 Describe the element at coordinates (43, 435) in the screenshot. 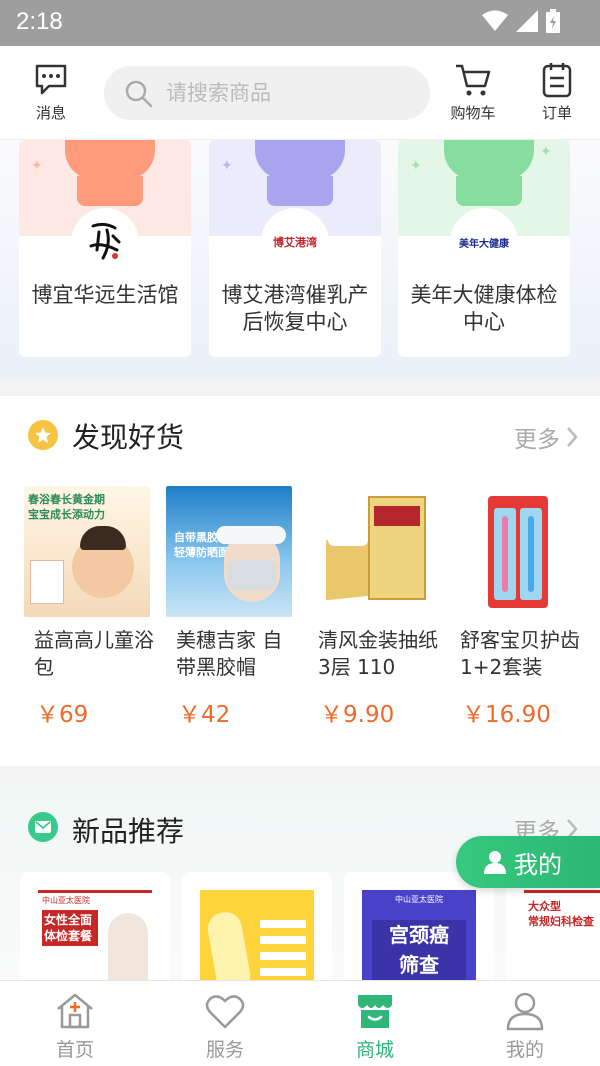

I see `star-badge-icon` at that location.